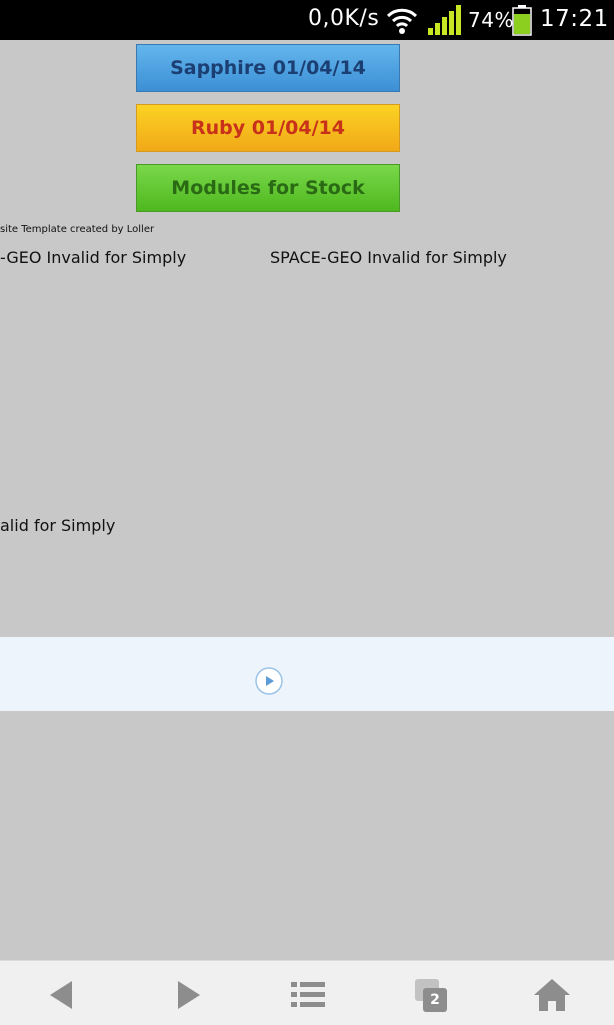 This screenshot has height=1025, width=614. I want to click on template-credit: site Template created by Loller, so click(77, 229).